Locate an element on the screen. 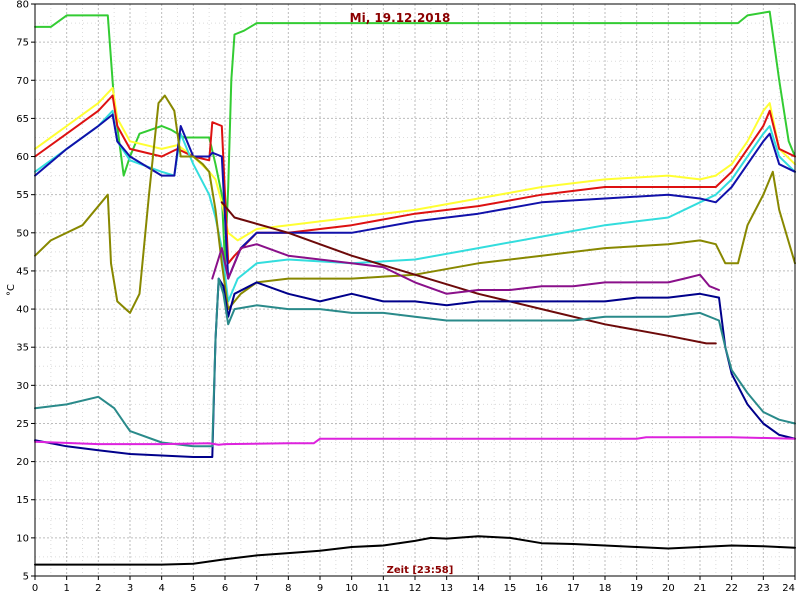 Image resolution: width=800 pixels, height=600 pixels. x-tick-label: 12 is located at coordinates (415, 588).